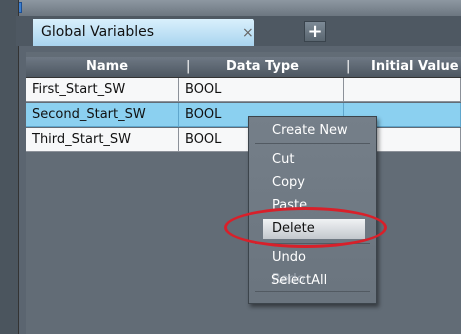 This screenshot has width=461, height=334. I want to click on delete-highlight-ring, so click(305, 227).